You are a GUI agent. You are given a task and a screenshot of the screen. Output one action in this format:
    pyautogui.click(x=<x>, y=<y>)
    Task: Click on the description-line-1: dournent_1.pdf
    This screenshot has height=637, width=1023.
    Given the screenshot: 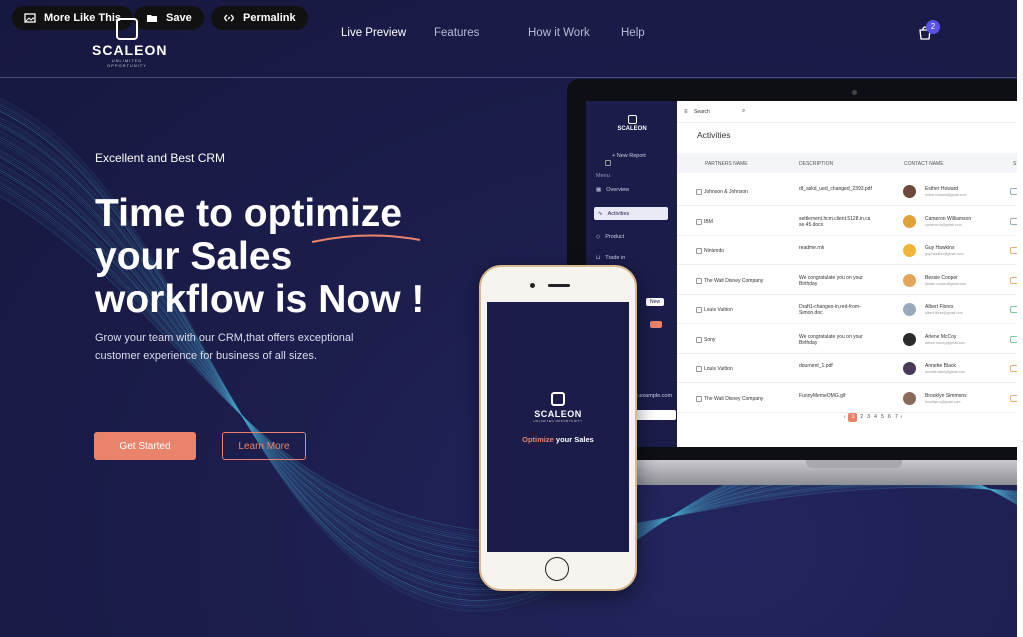 What is the action you would take?
    pyautogui.click(x=816, y=366)
    